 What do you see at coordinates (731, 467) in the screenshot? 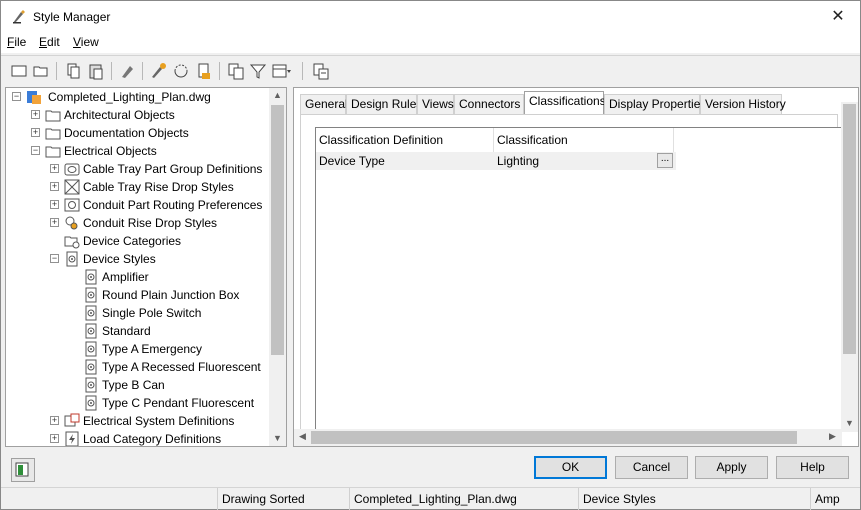
I see `apply-button: Apply` at bounding box center [731, 467].